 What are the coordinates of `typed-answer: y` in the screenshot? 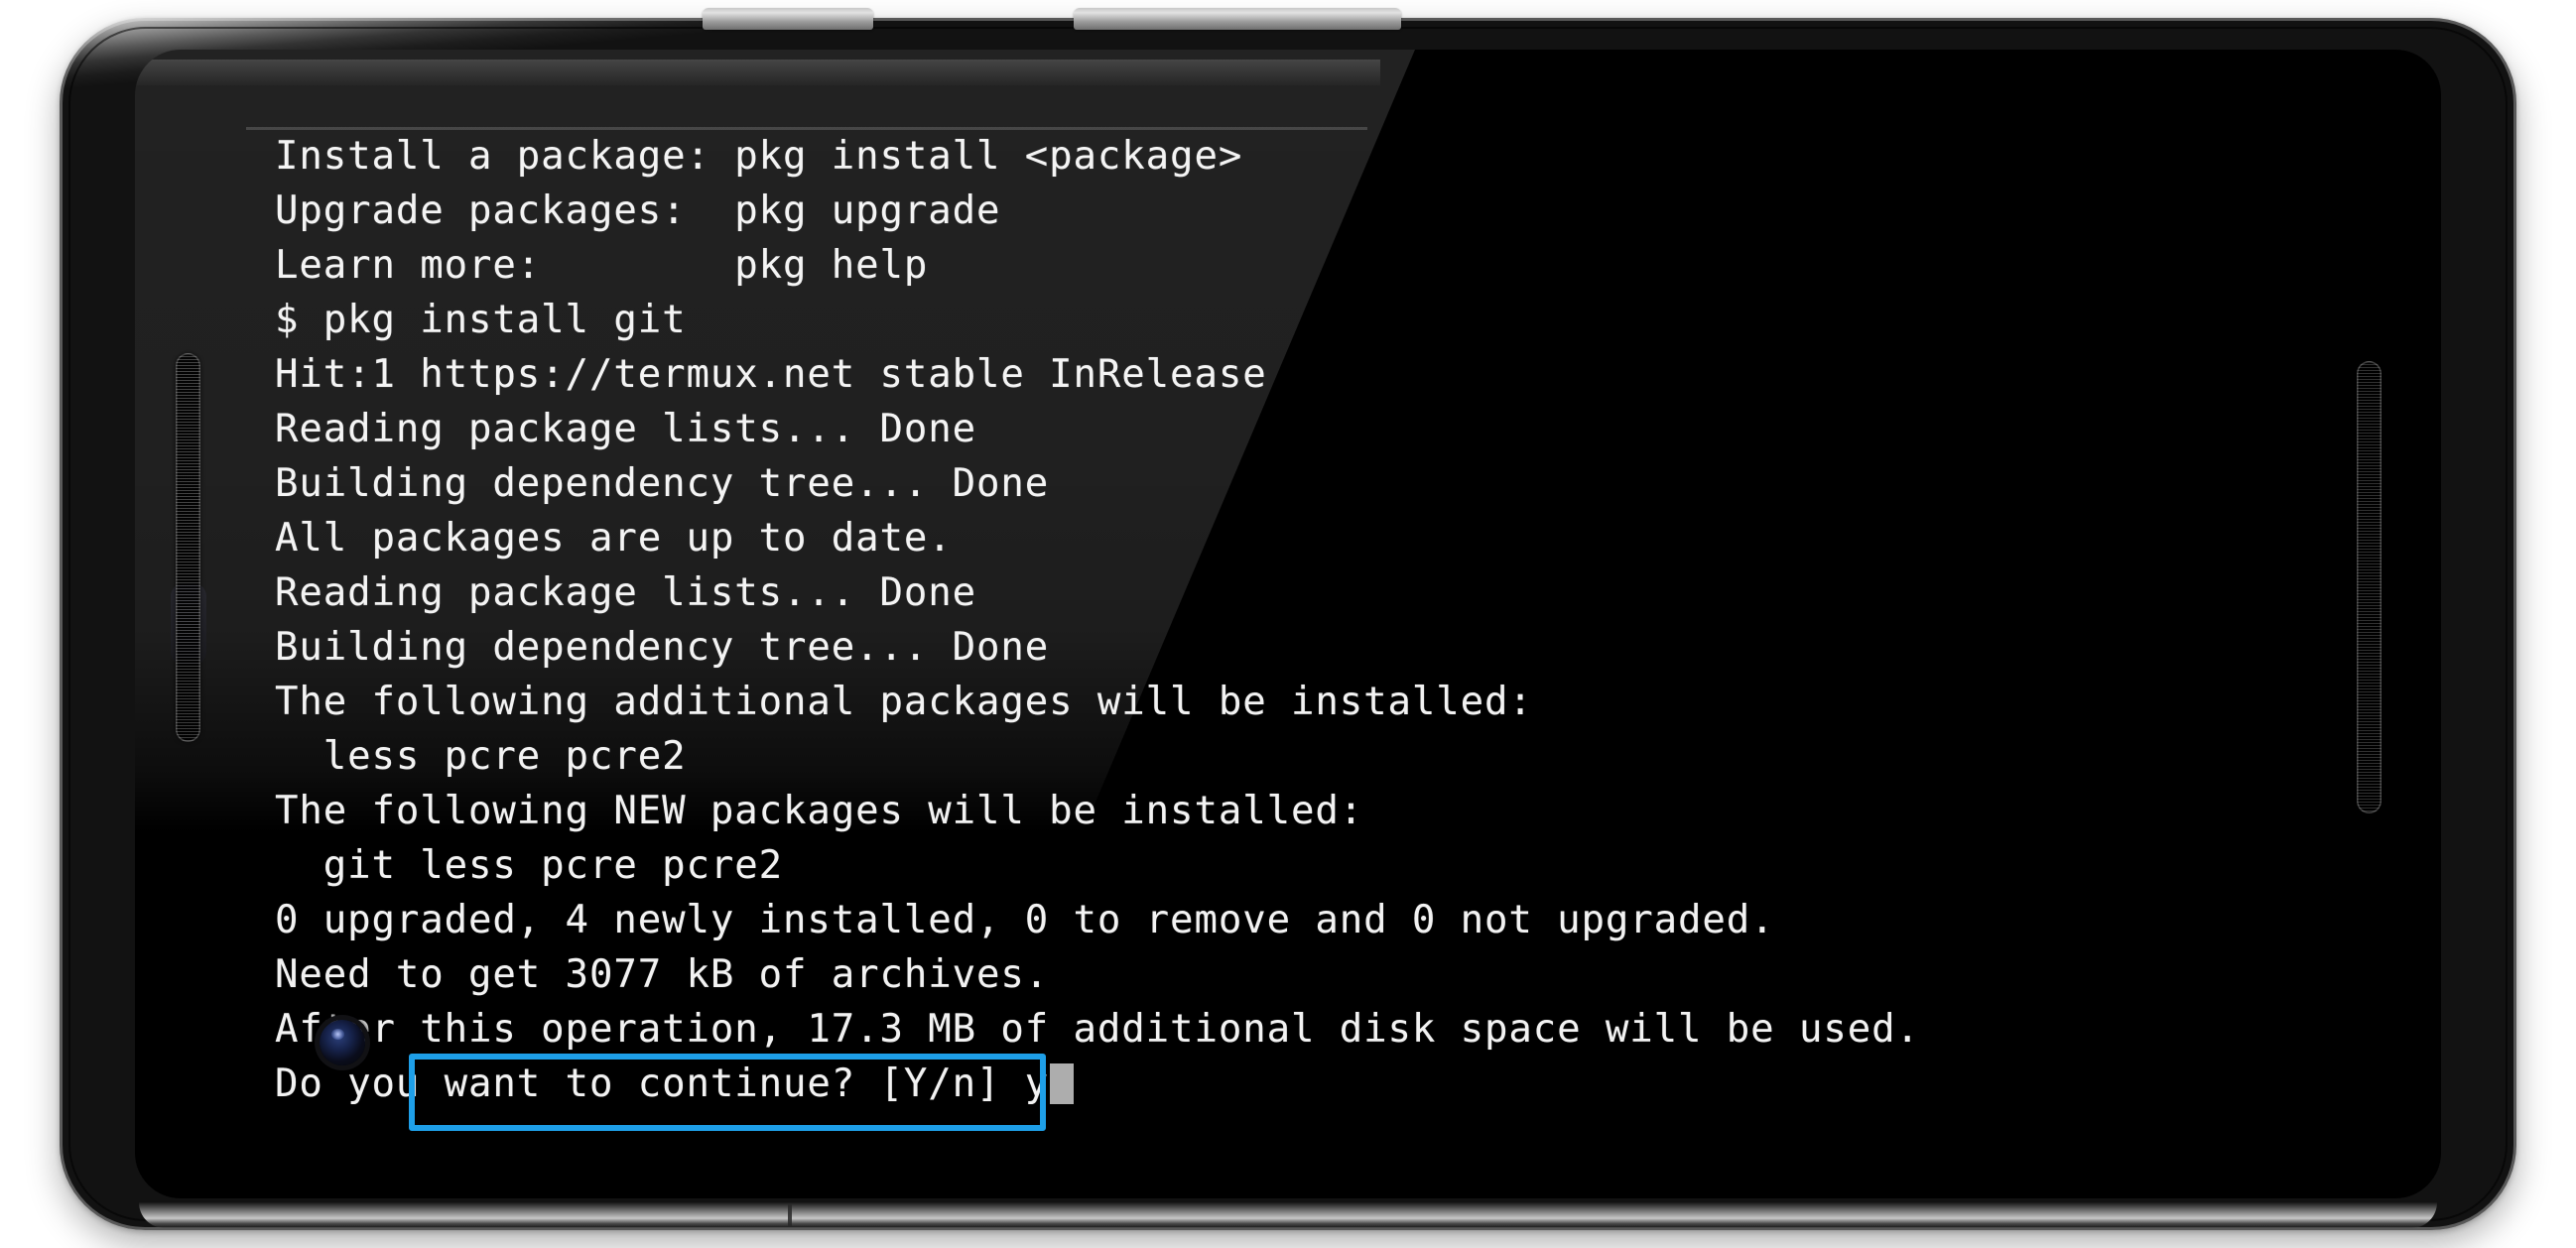 It's located at (1037, 1083).